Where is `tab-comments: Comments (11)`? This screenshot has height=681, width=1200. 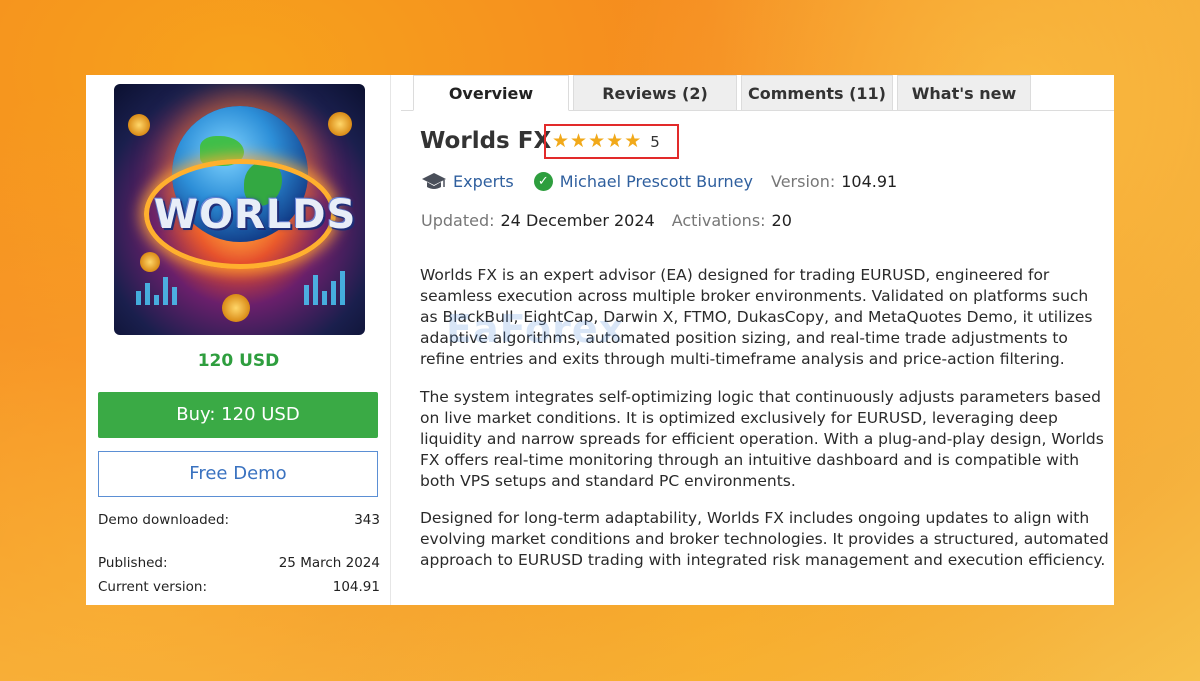
tab-comments: Comments (11) is located at coordinates (817, 93).